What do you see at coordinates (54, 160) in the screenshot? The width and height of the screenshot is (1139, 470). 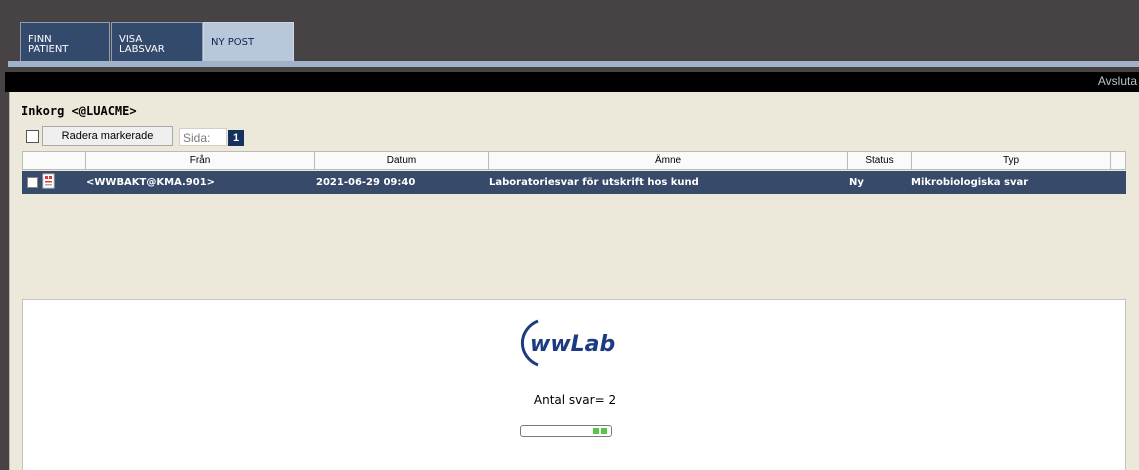 I see `column-header-icons` at bounding box center [54, 160].